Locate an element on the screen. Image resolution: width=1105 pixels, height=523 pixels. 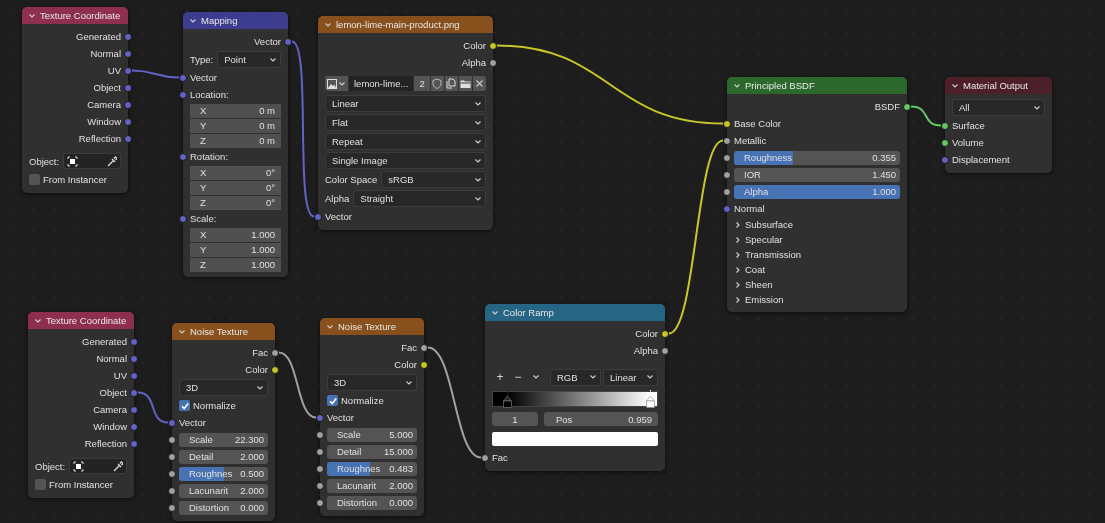
stop-index-field: 1 is located at coordinates (515, 419).